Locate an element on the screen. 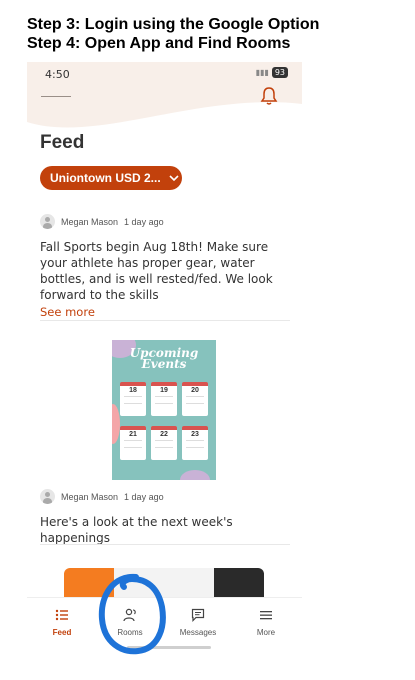 The width and height of the screenshot is (415, 680). calendar-day: 19 is located at coordinates (164, 399).